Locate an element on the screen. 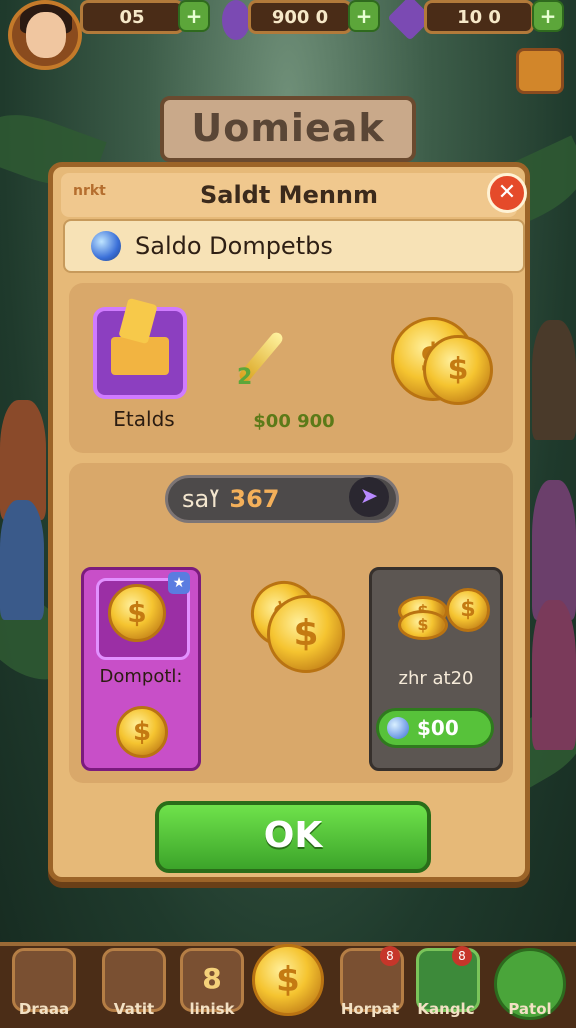 The height and width of the screenshot is (1028, 576). resource-2-add-button: + is located at coordinates (364, 16).